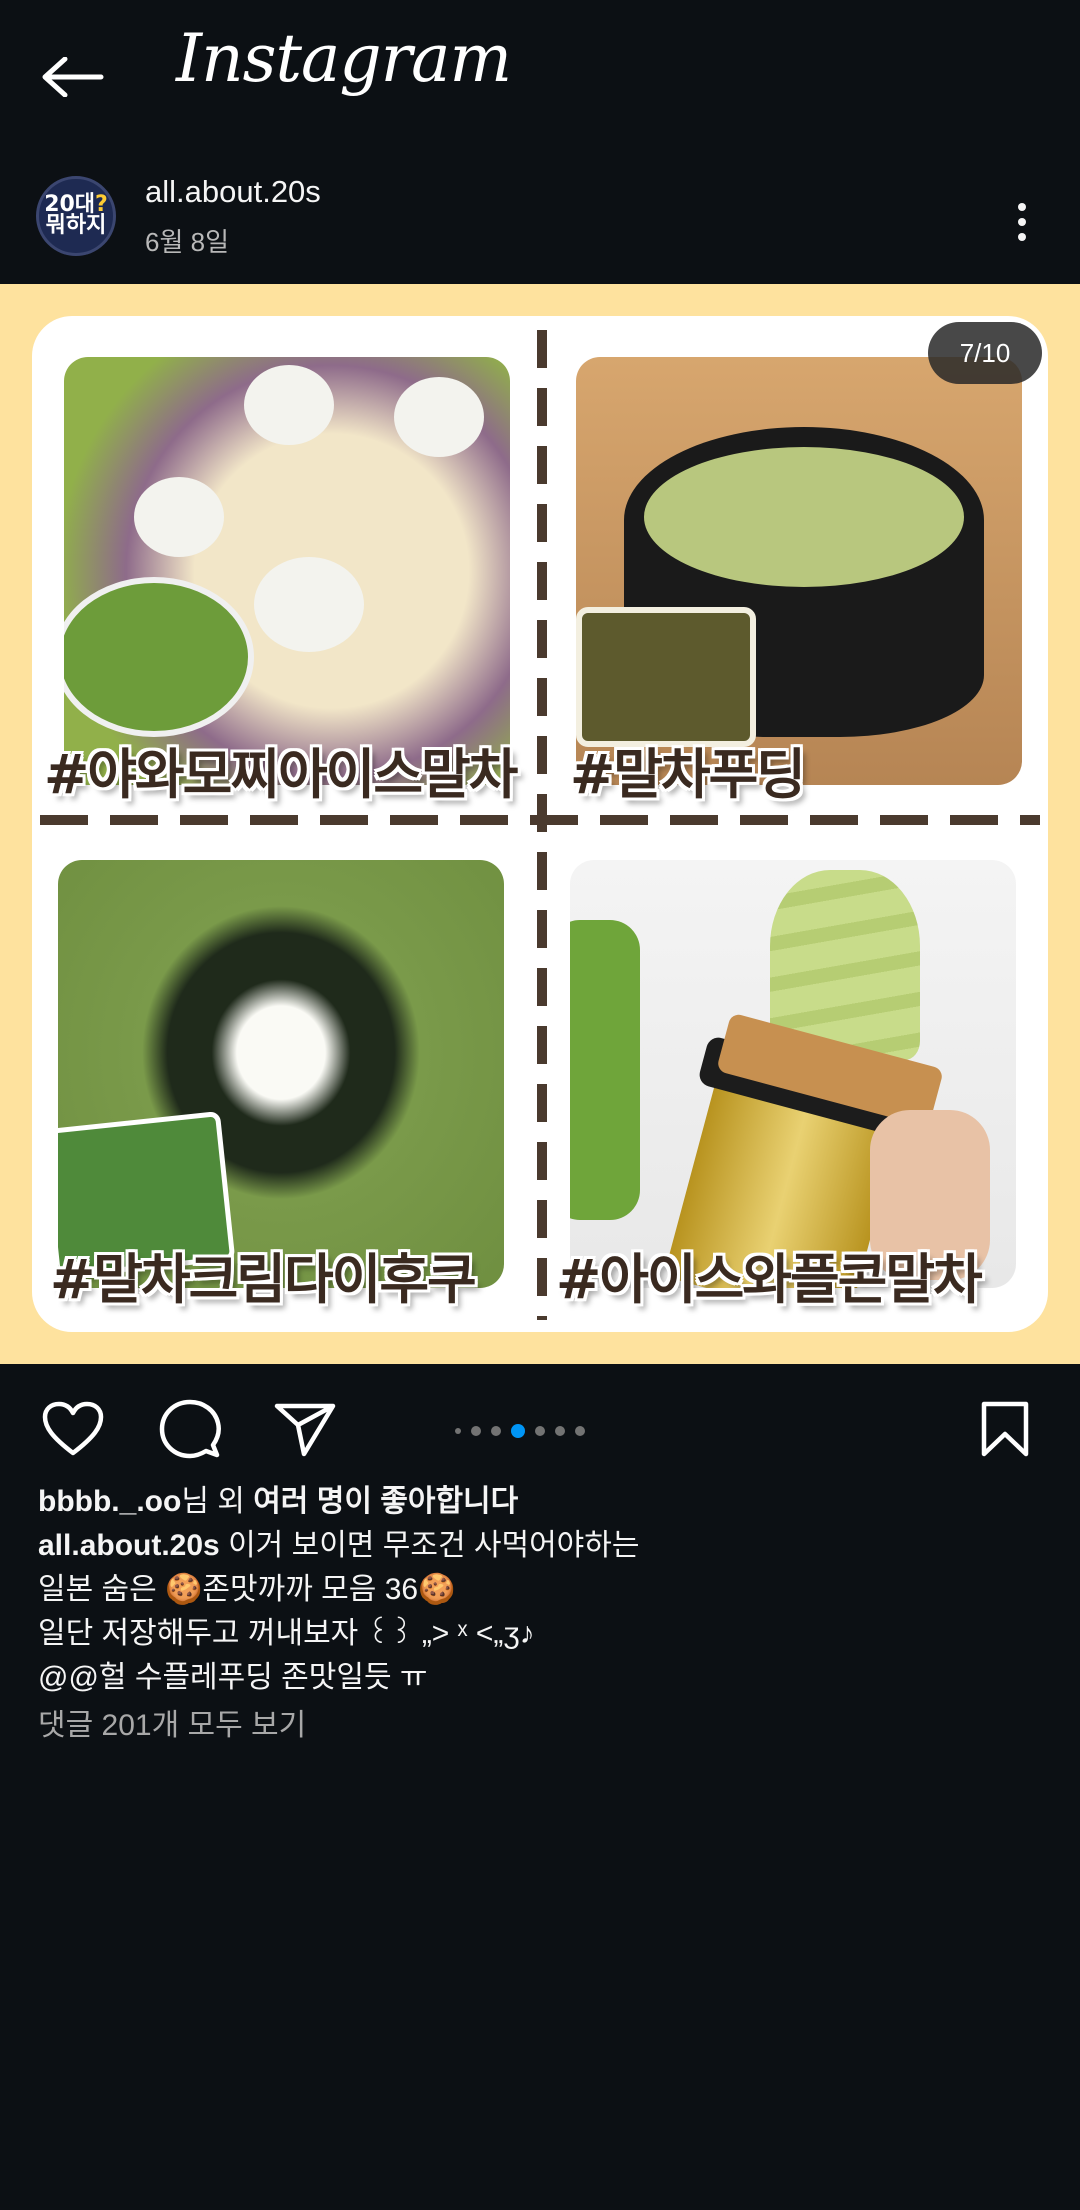 This screenshot has width=1080, height=2210. I want to click on instagram-logo: Instagram, so click(344, 58).